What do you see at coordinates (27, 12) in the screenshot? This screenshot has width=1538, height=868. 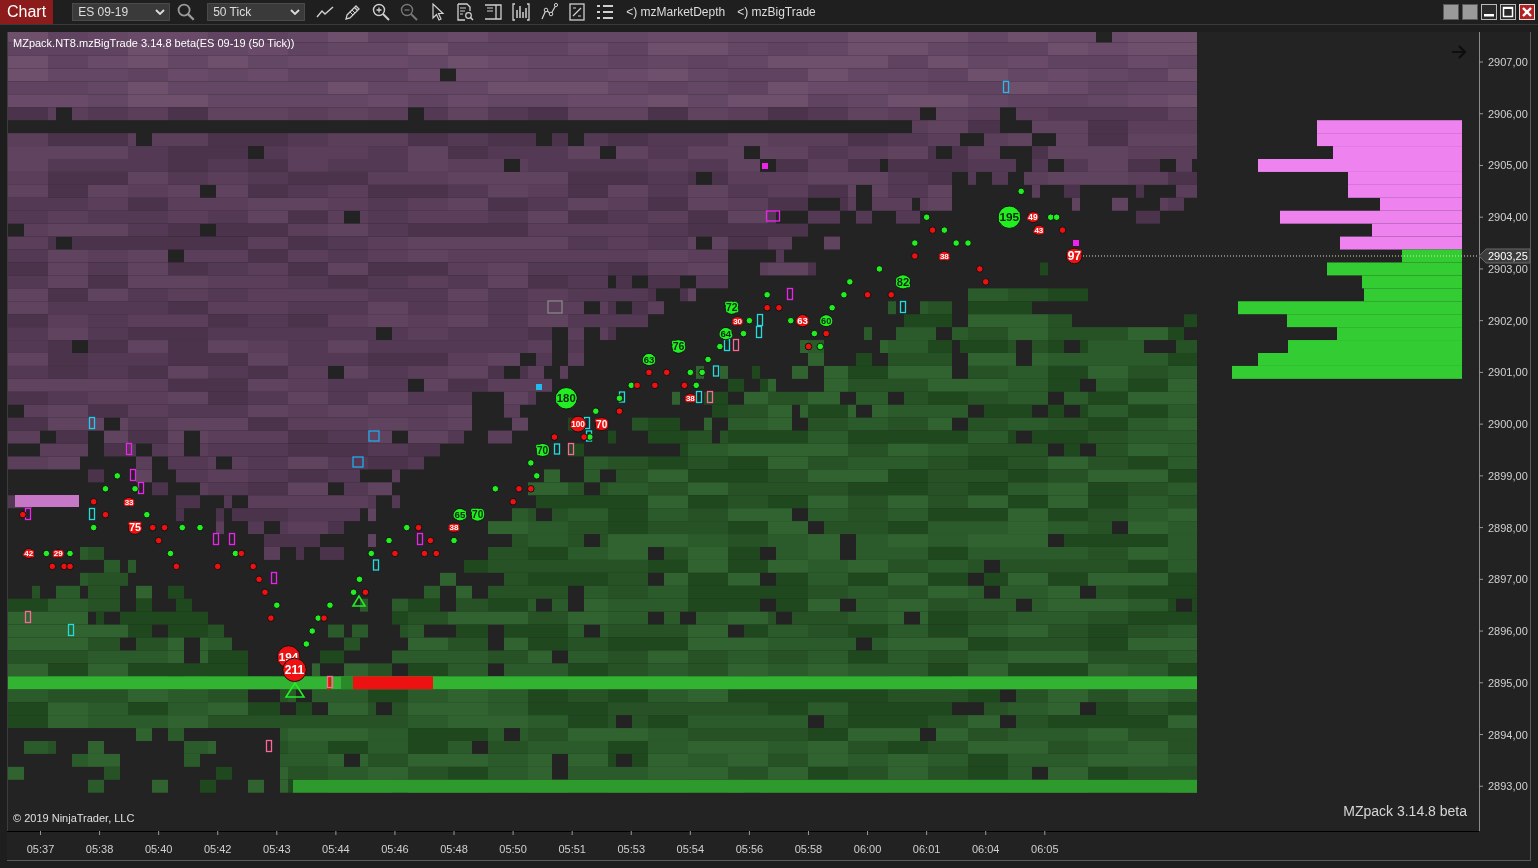 I see `chart-tab: Chart` at bounding box center [27, 12].